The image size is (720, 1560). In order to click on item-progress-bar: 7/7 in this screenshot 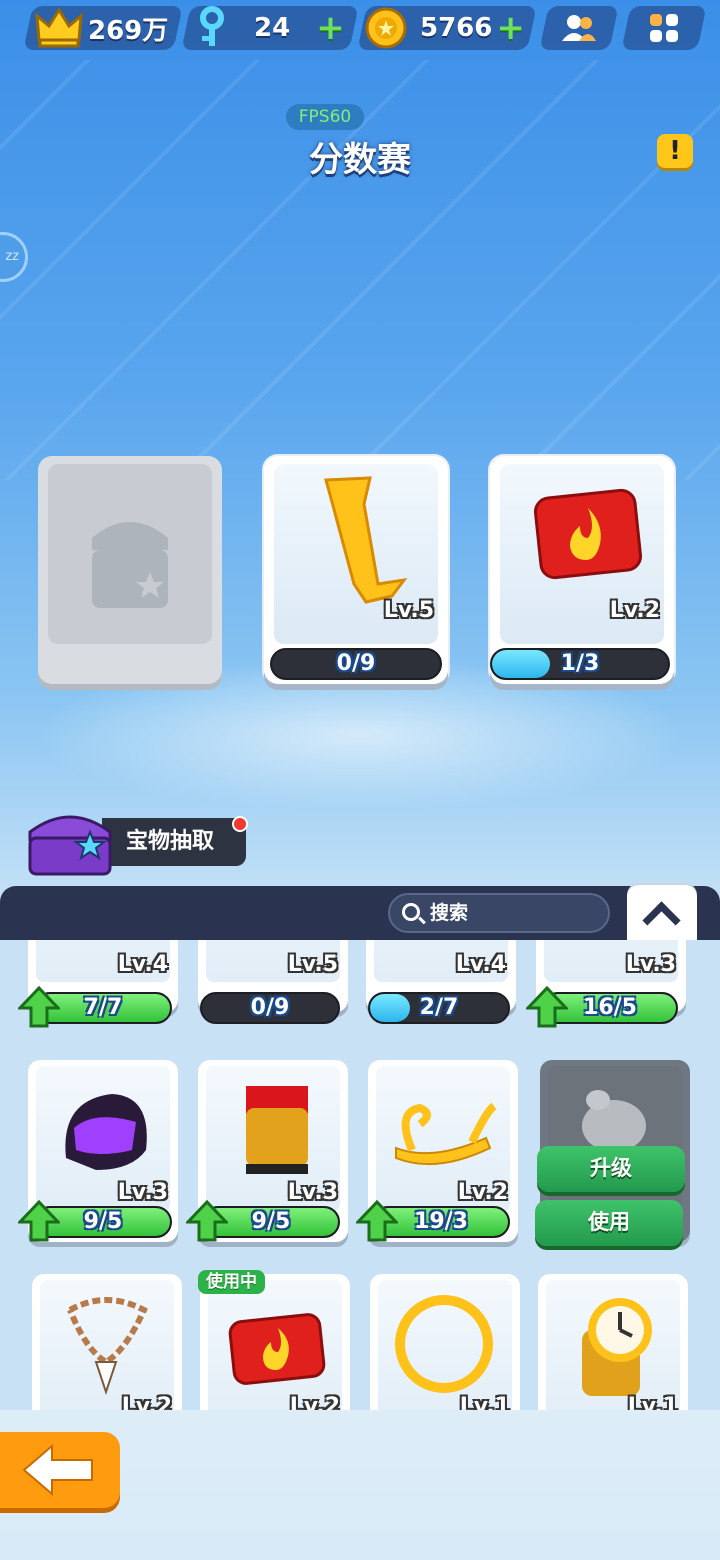, I will do `click(103, 1008)`.